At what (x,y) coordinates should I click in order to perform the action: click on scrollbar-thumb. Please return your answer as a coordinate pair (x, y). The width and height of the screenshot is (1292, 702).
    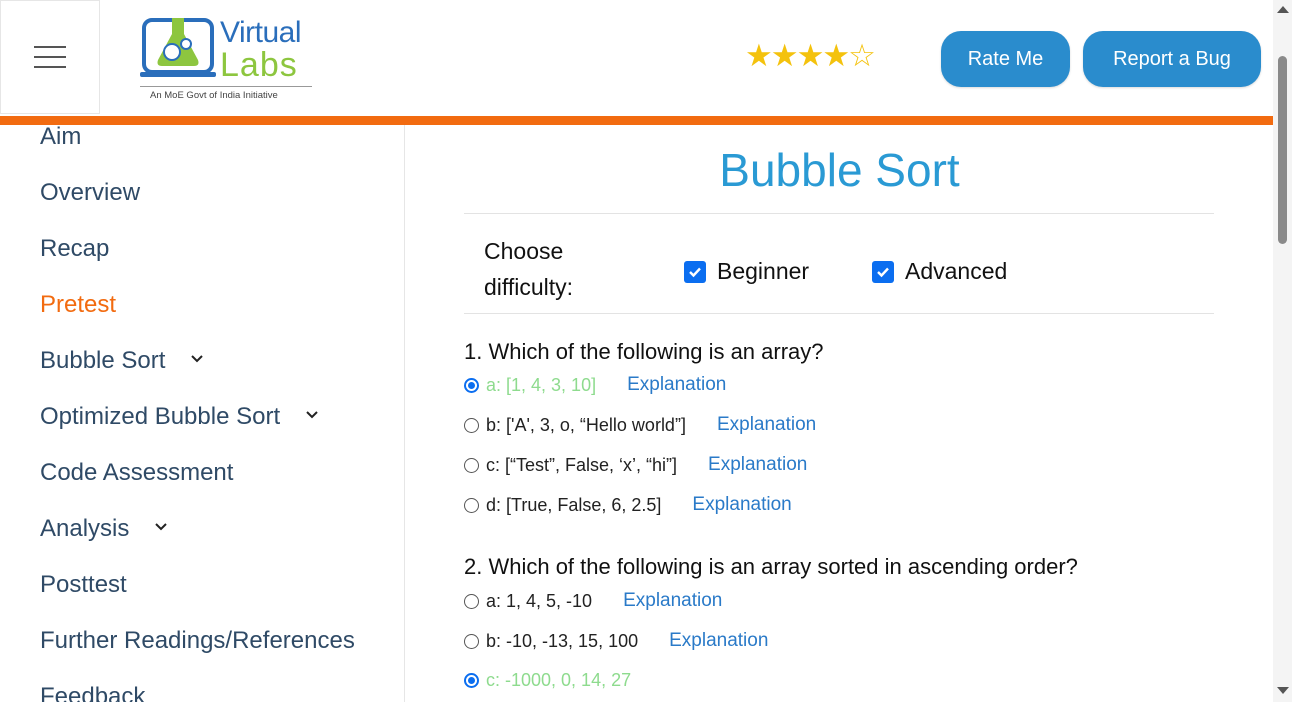
    Looking at the image, I should click on (1282, 150).